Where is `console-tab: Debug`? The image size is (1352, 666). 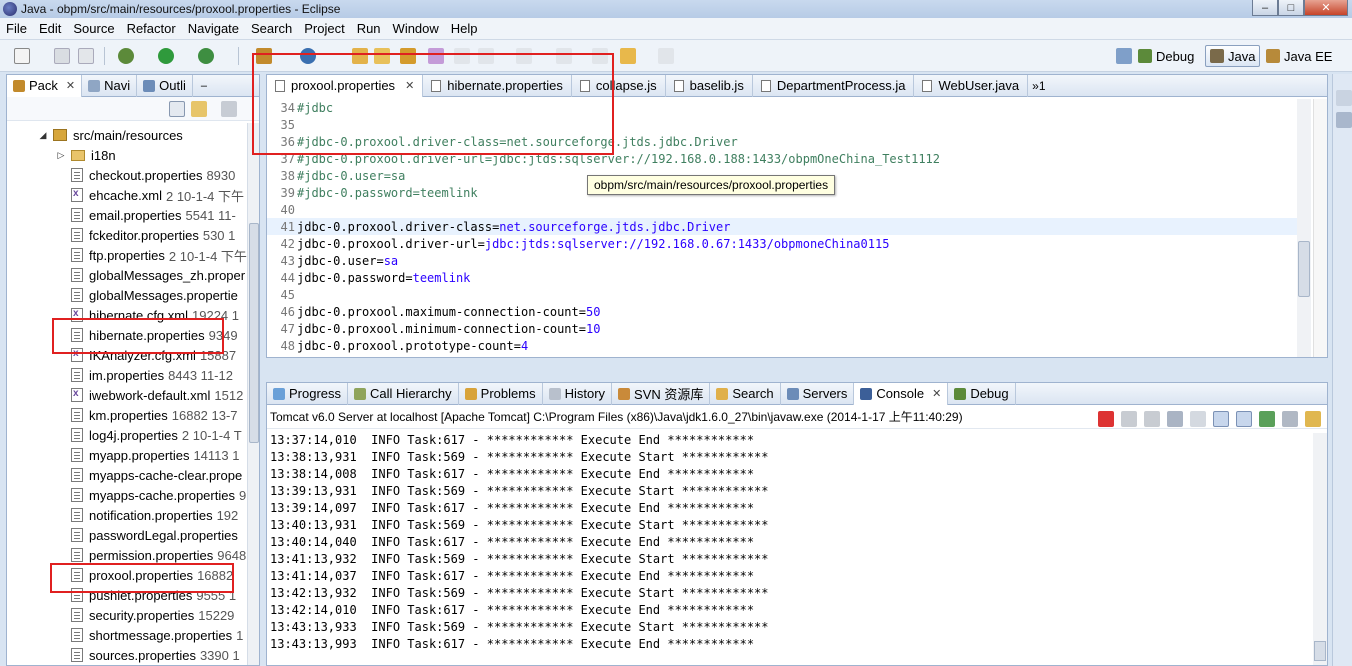 console-tab: Debug is located at coordinates (982, 393).